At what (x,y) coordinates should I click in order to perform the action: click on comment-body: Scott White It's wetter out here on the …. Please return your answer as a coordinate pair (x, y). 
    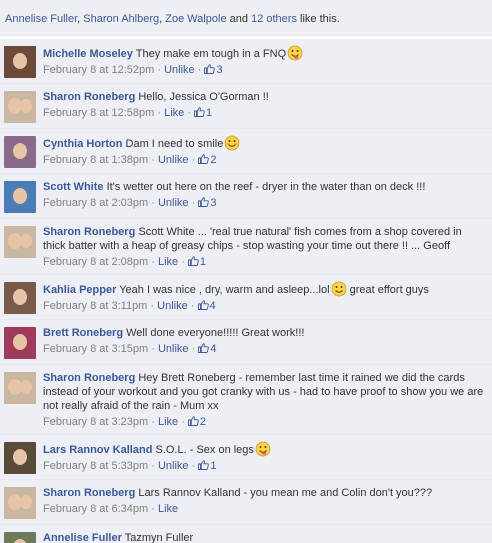
    Looking at the image, I should click on (264, 195).